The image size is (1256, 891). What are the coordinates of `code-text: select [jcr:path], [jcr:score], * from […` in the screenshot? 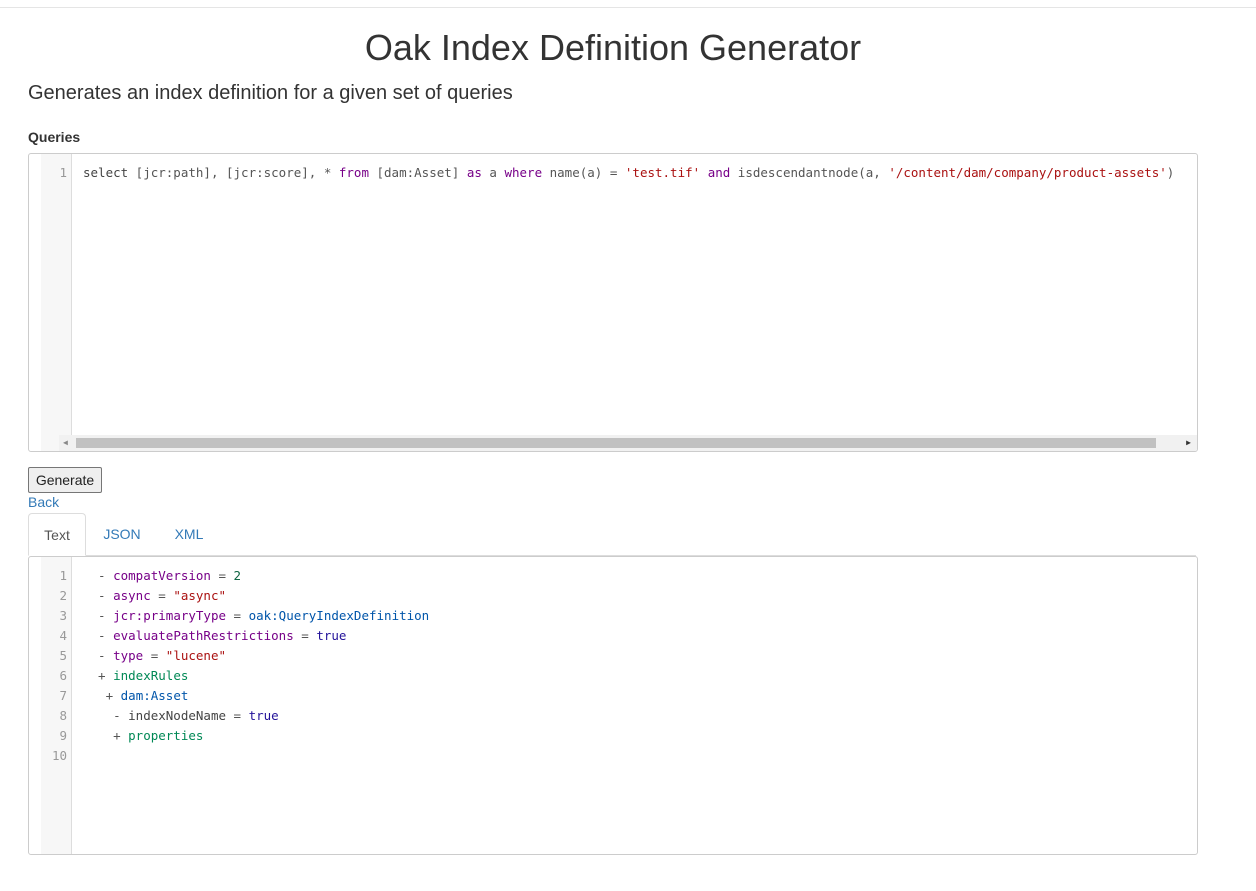 It's located at (628, 173).